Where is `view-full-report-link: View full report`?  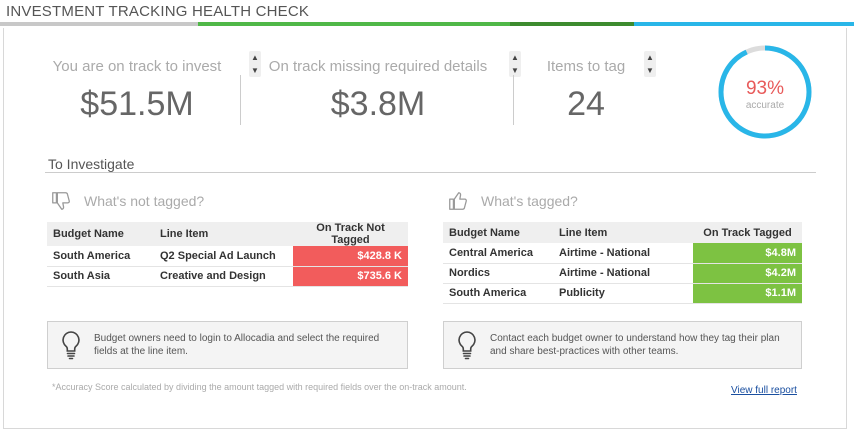
view-full-report-link: View full report is located at coordinates (764, 390).